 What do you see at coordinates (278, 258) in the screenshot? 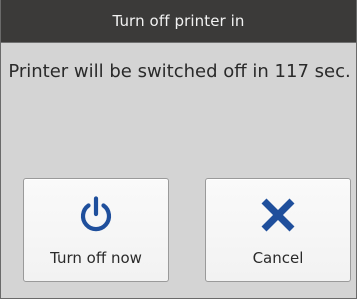
I see `cancel-label: Cancel` at bounding box center [278, 258].